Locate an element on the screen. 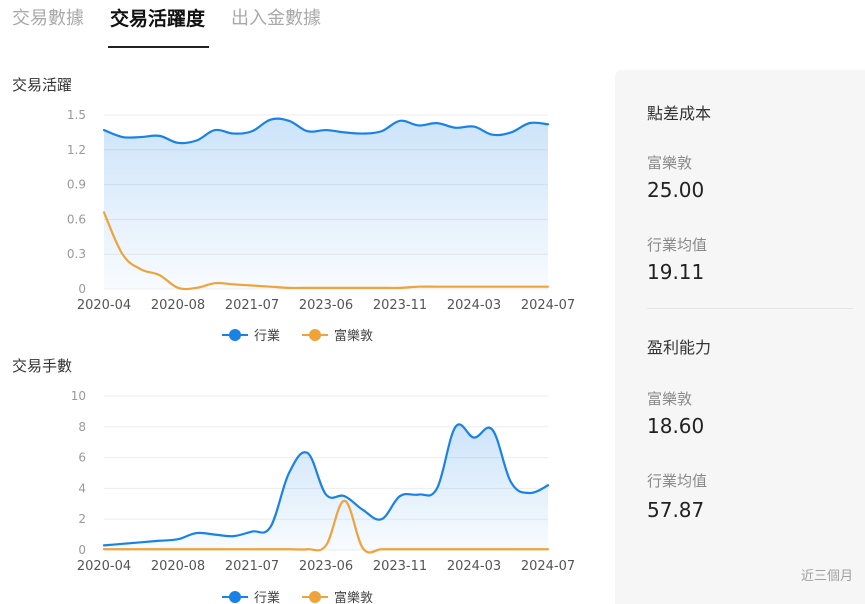 The image size is (865, 604). spread-cost-industry-value: 19.11 is located at coordinates (676, 272).